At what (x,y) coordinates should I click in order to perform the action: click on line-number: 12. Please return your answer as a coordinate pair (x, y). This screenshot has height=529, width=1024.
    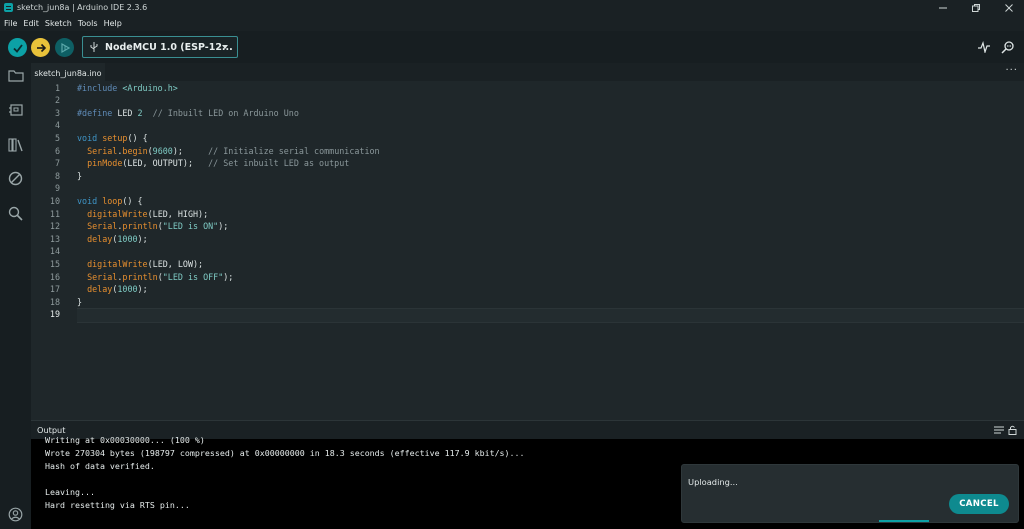
    Looking at the image, I should click on (54, 226).